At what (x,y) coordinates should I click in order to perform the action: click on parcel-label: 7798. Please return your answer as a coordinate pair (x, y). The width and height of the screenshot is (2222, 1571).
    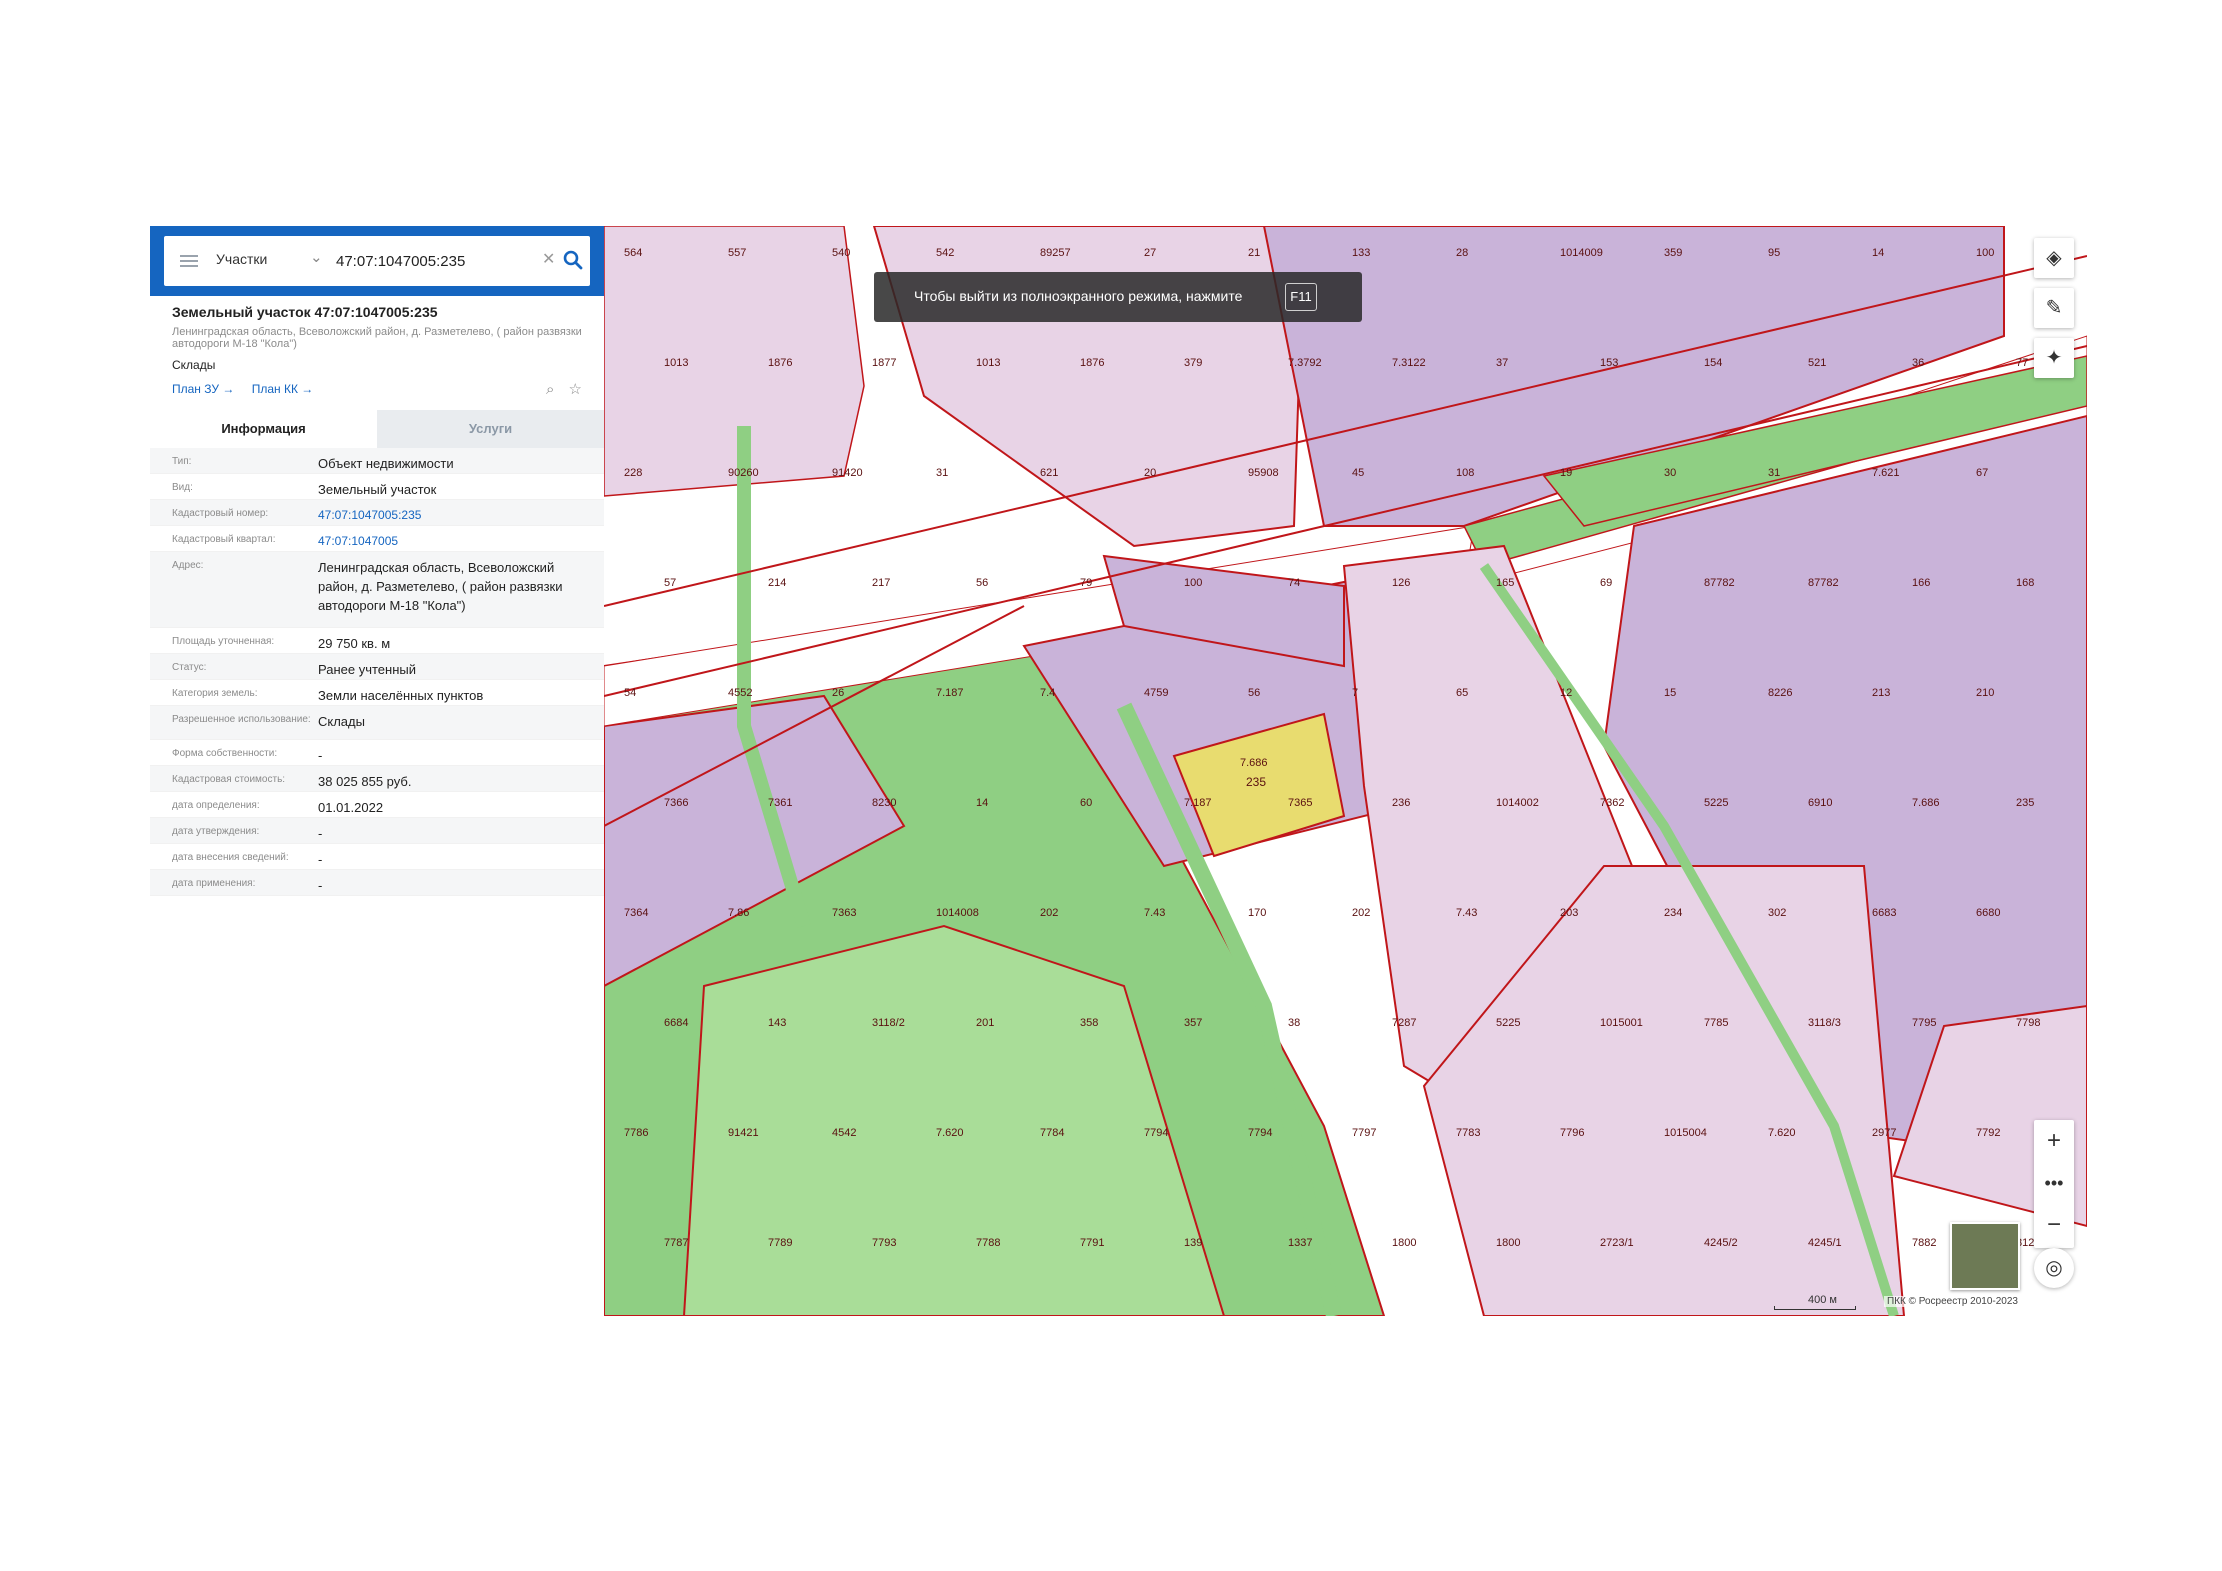
    Looking at the image, I should click on (2028, 1023).